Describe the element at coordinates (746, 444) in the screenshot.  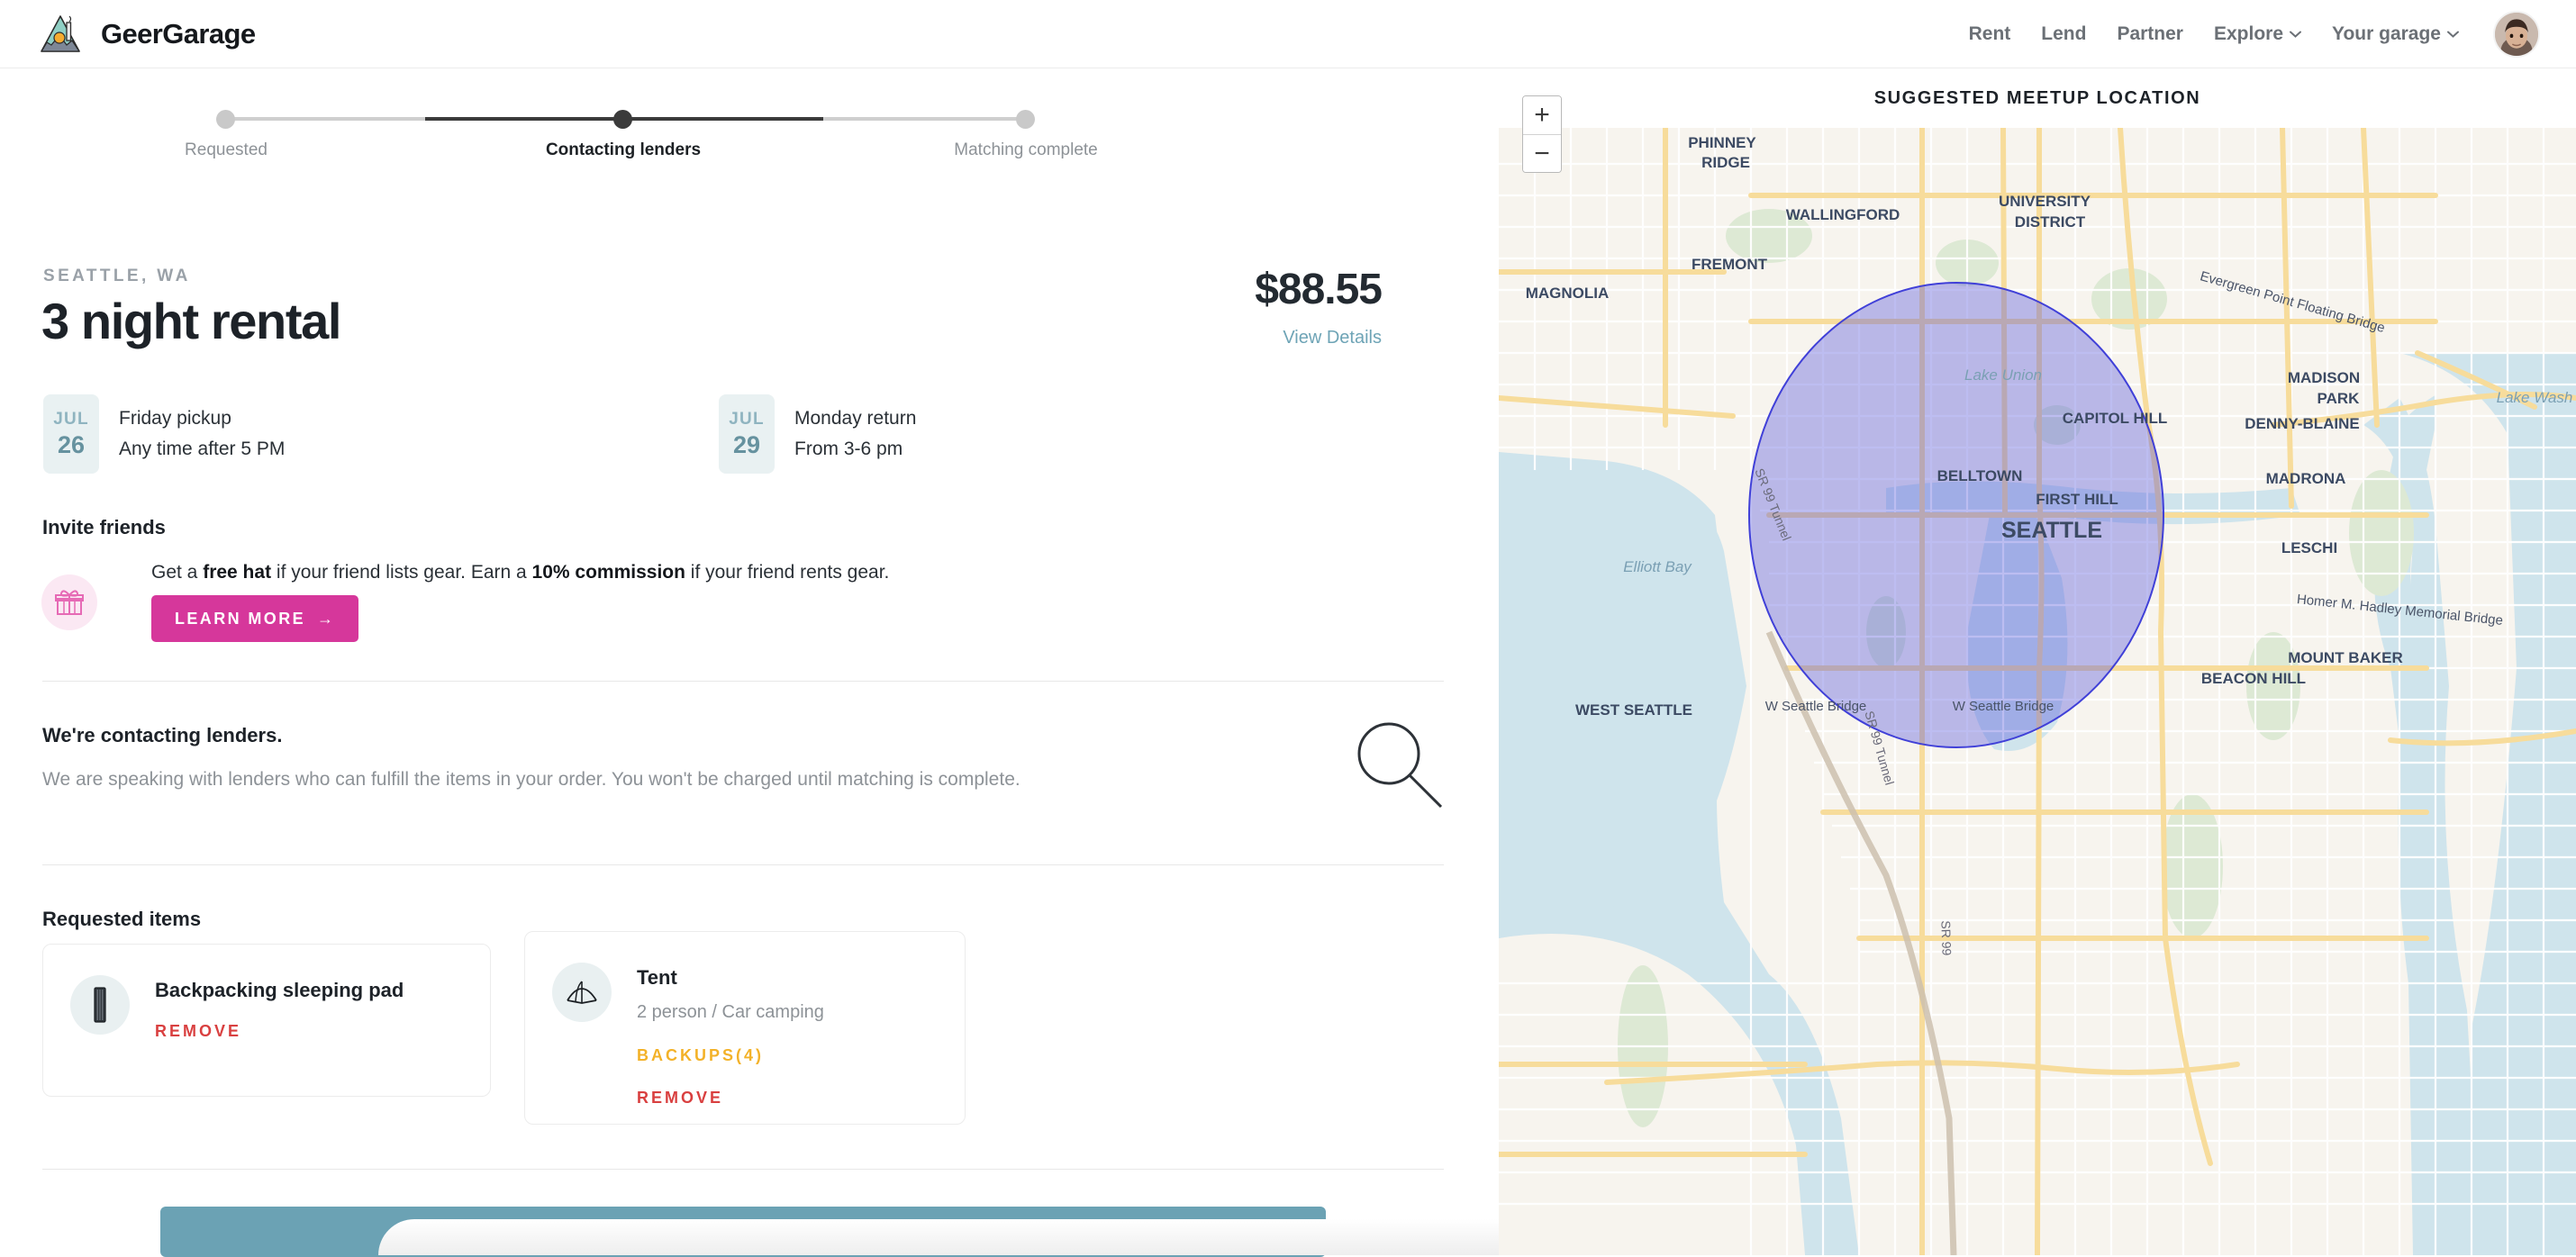
I see `return-day: 29` at that location.